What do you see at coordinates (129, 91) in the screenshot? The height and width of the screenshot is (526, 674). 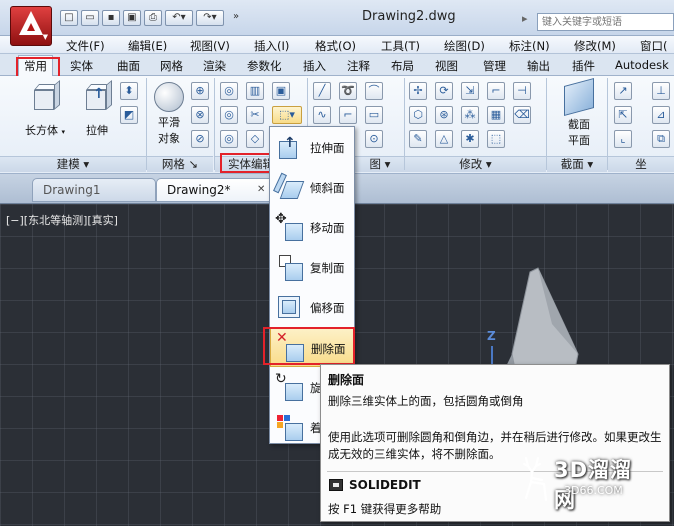 I see `presspull-icon: ⬍` at bounding box center [129, 91].